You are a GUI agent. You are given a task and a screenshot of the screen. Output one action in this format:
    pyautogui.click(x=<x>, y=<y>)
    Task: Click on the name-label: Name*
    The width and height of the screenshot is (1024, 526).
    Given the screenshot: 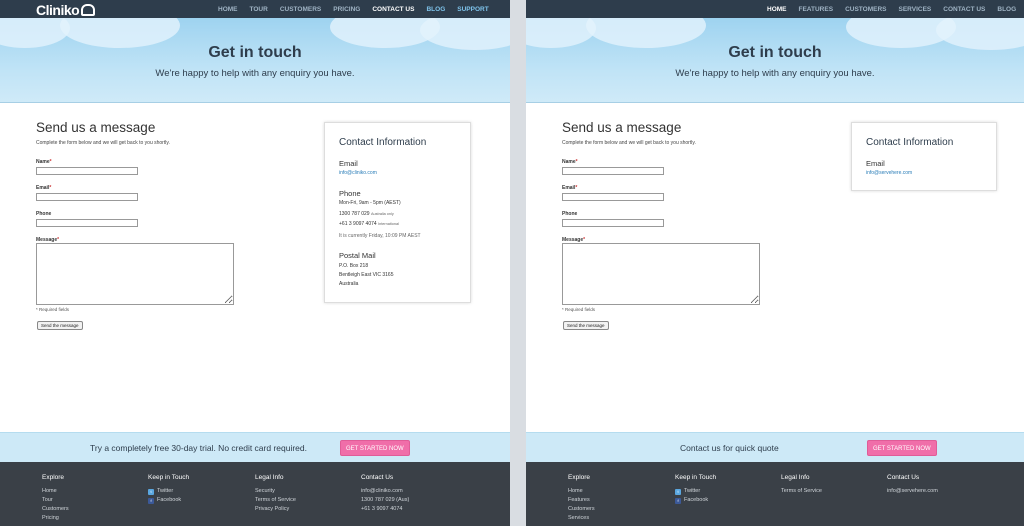 What is the action you would take?
    pyautogui.click(x=44, y=162)
    